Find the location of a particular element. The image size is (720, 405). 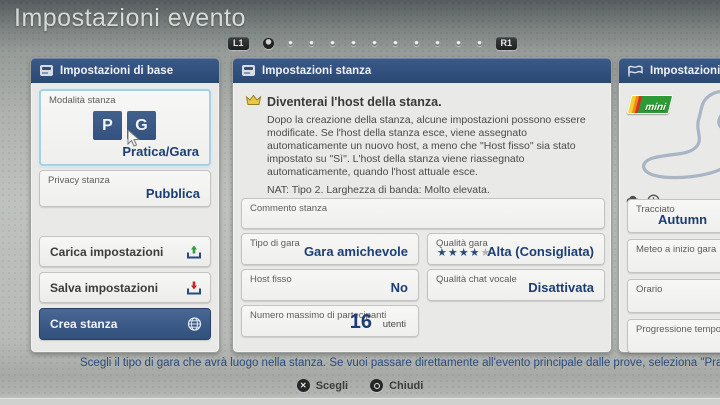

circle-button-icon is located at coordinates (377, 385).